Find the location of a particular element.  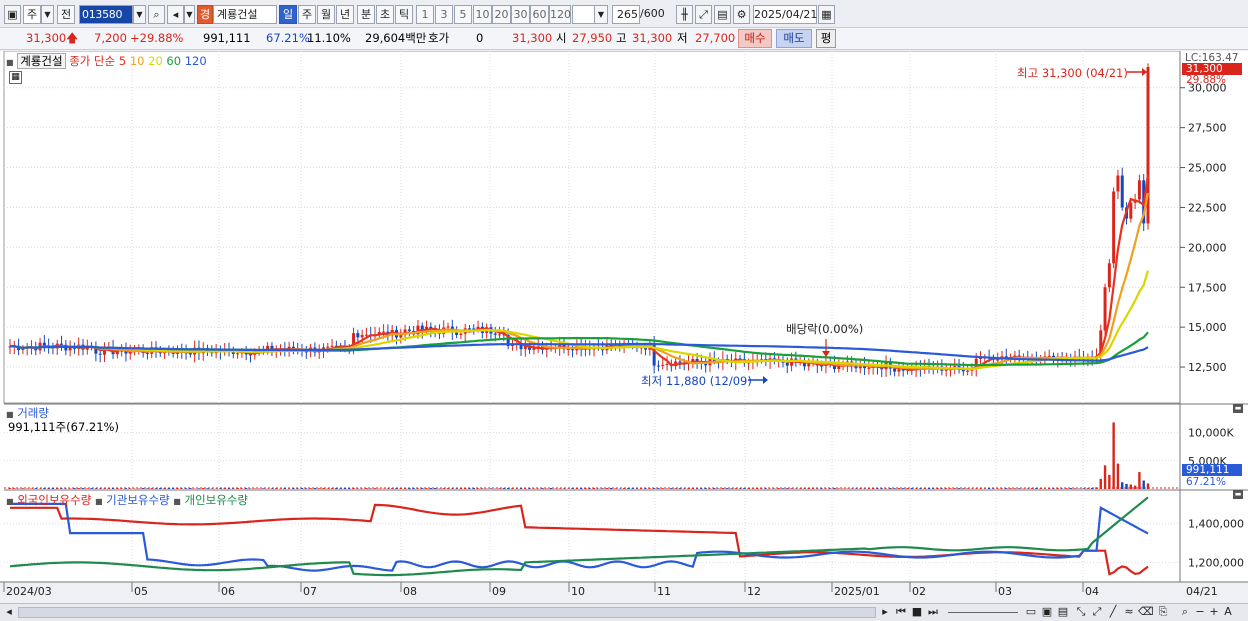

scroll-right-icon: ▸ is located at coordinates (885, 612).